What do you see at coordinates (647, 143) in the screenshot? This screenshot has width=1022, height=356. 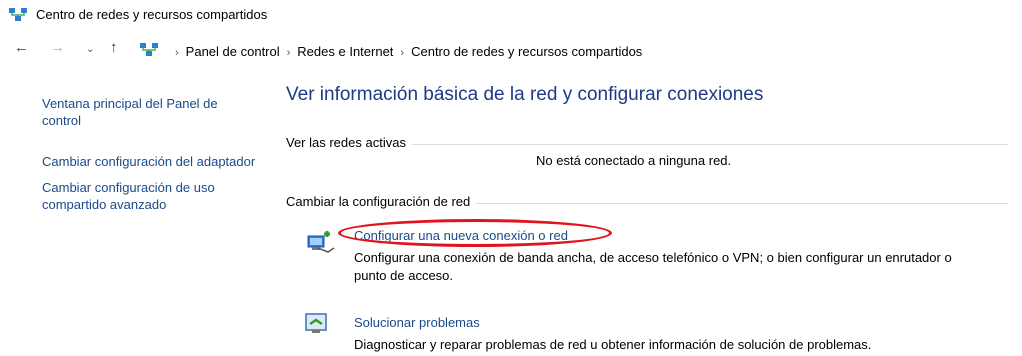 I see `active-networks-section: Ver las redes activas` at bounding box center [647, 143].